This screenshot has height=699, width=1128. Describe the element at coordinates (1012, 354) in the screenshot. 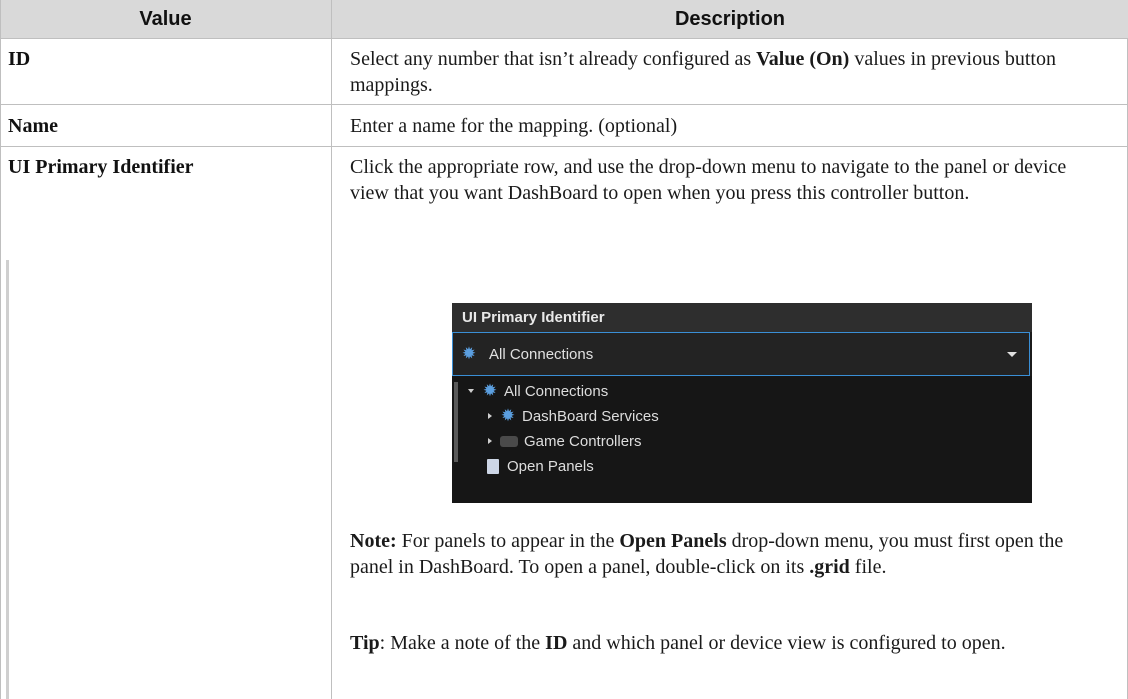

I see `chevron-down-icon` at that location.